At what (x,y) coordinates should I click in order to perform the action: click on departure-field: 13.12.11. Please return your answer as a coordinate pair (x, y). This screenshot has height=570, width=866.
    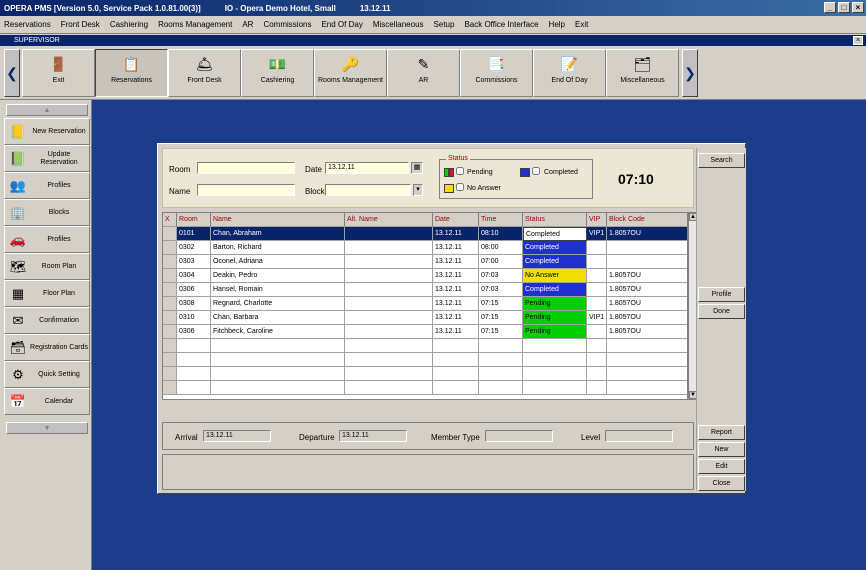
    Looking at the image, I should click on (373, 436).